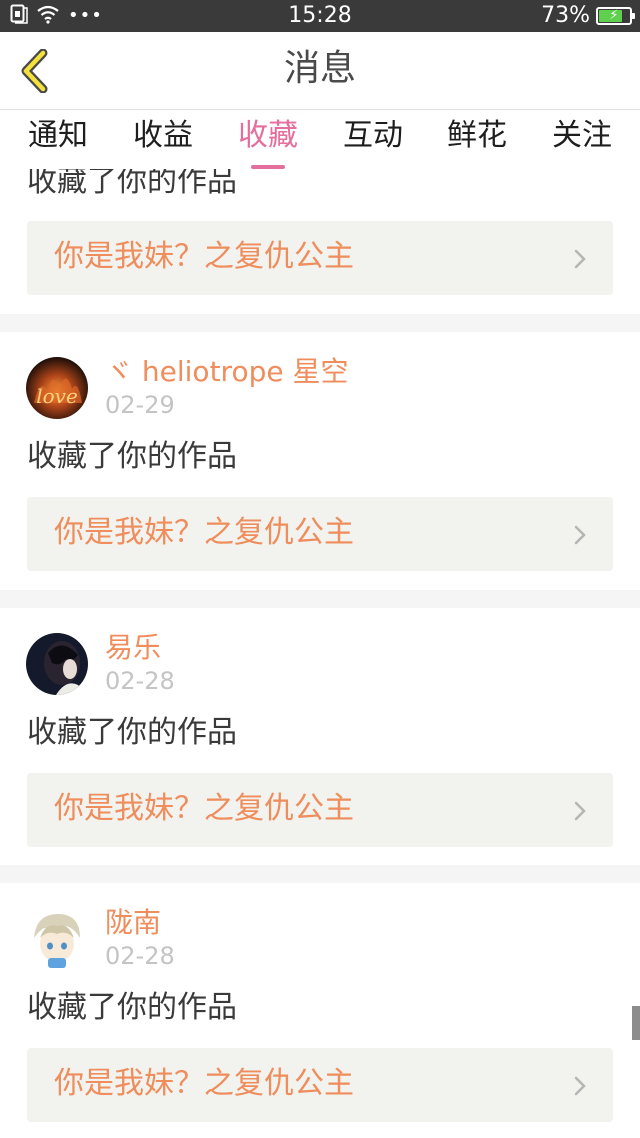  What do you see at coordinates (319, 68) in the screenshot?
I see `page-title: 消息` at bounding box center [319, 68].